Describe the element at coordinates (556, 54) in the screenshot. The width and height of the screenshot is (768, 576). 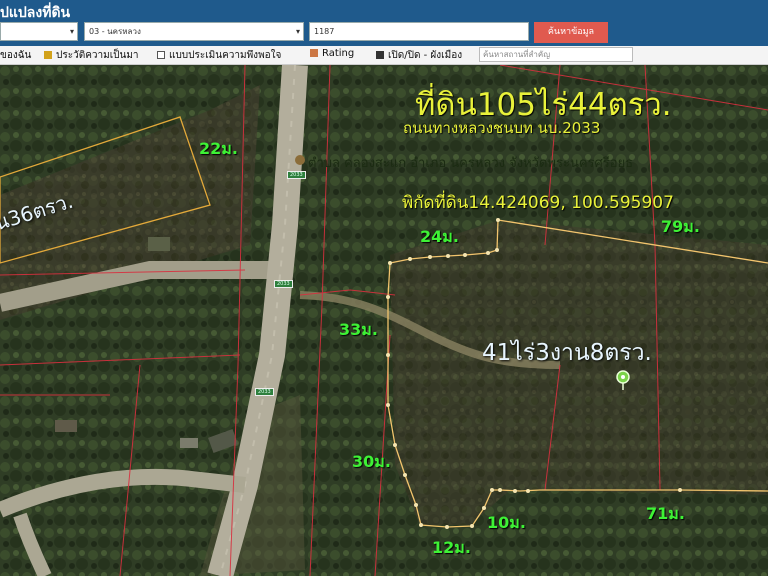
I see `landmark-search-input: ค้นหาสถานที่สำคัญ` at that location.